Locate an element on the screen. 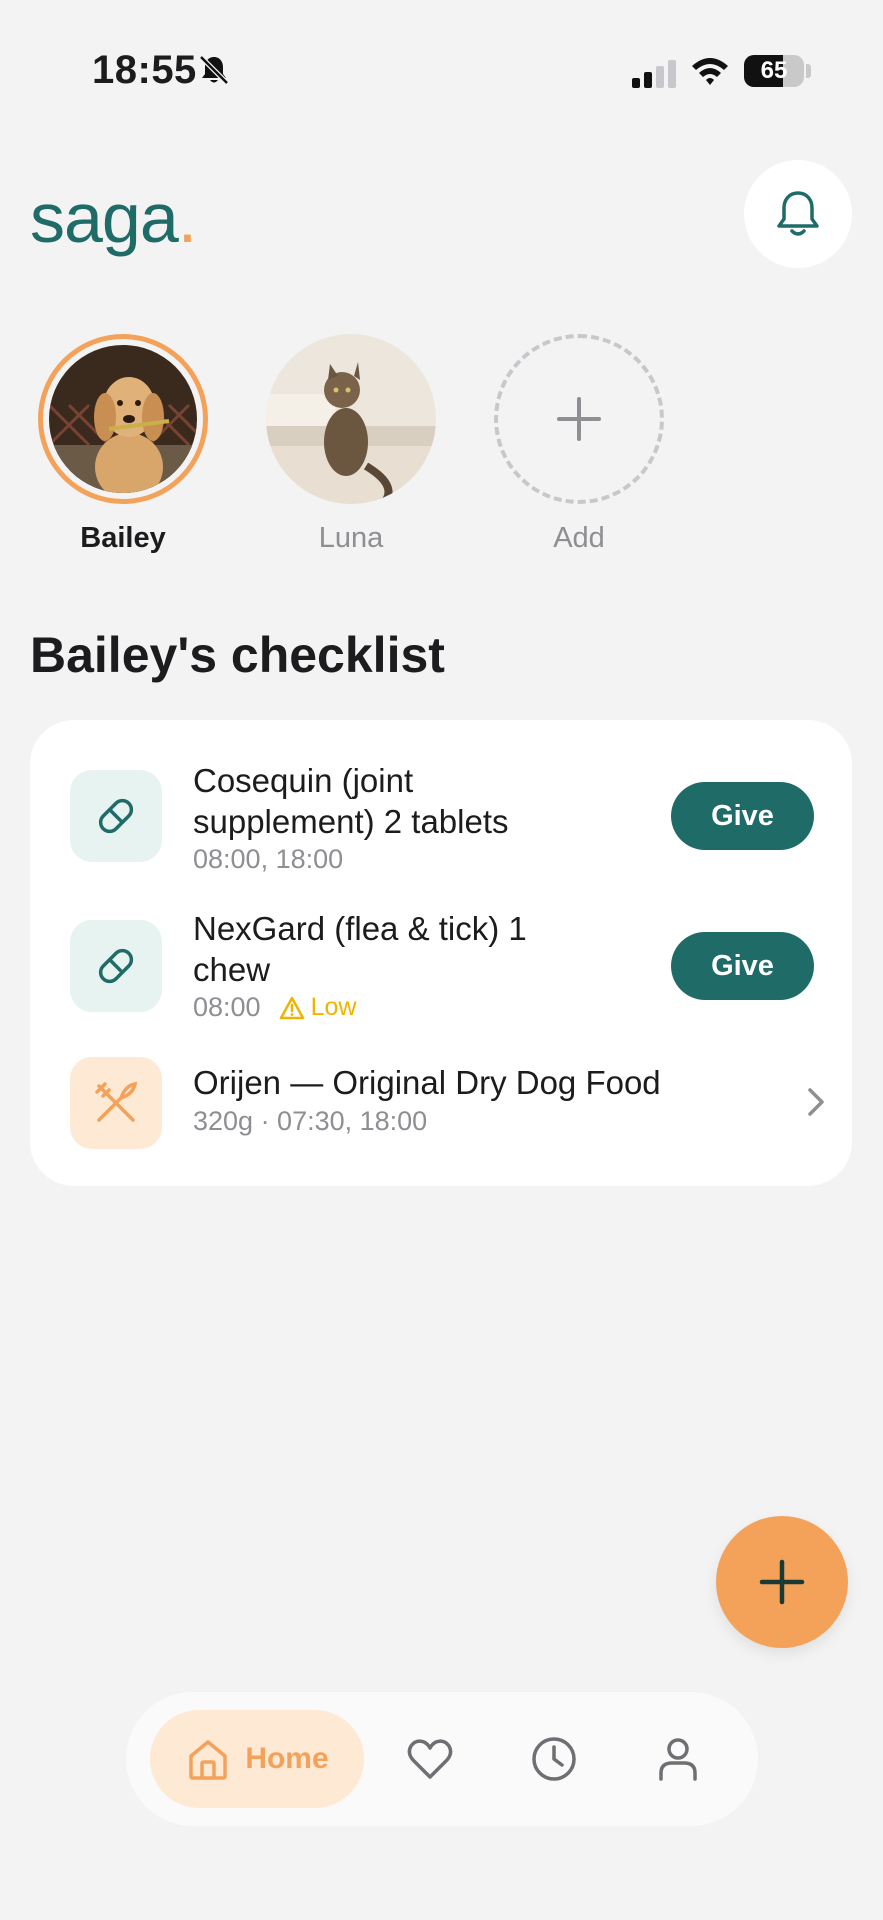 This screenshot has width=883, height=1920. pet-name: Bailey is located at coordinates (123, 538).